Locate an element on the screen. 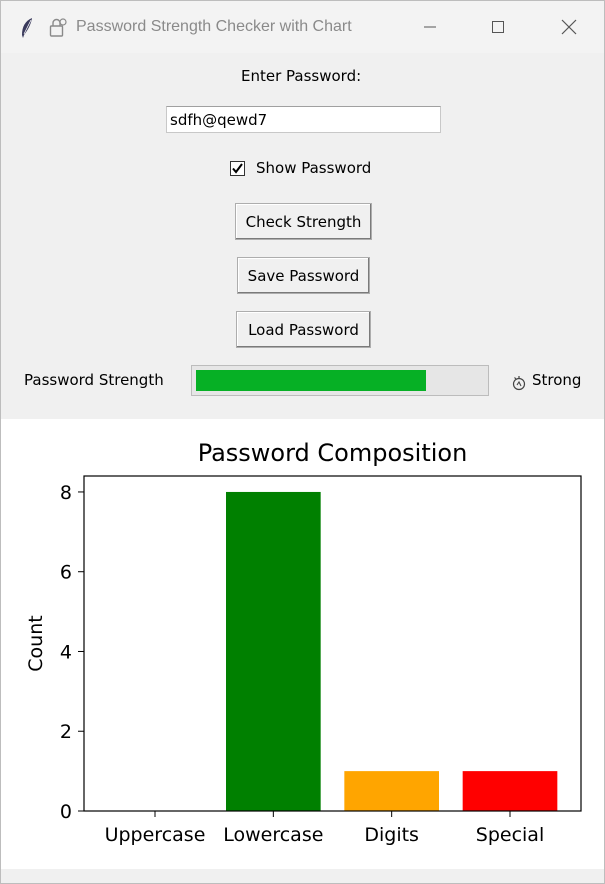 The image size is (605, 884). y-tick-label: 2 is located at coordinates (66, 732).